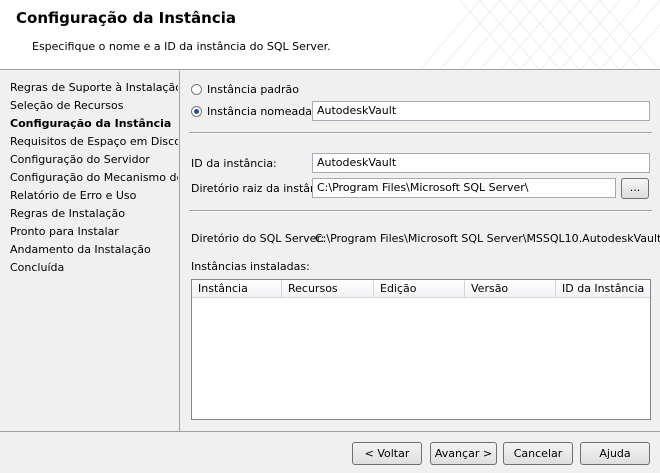  What do you see at coordinates (540, 34) in the screenshot?
I see `header-pattern-decoration` at bounding box center [540, 34].